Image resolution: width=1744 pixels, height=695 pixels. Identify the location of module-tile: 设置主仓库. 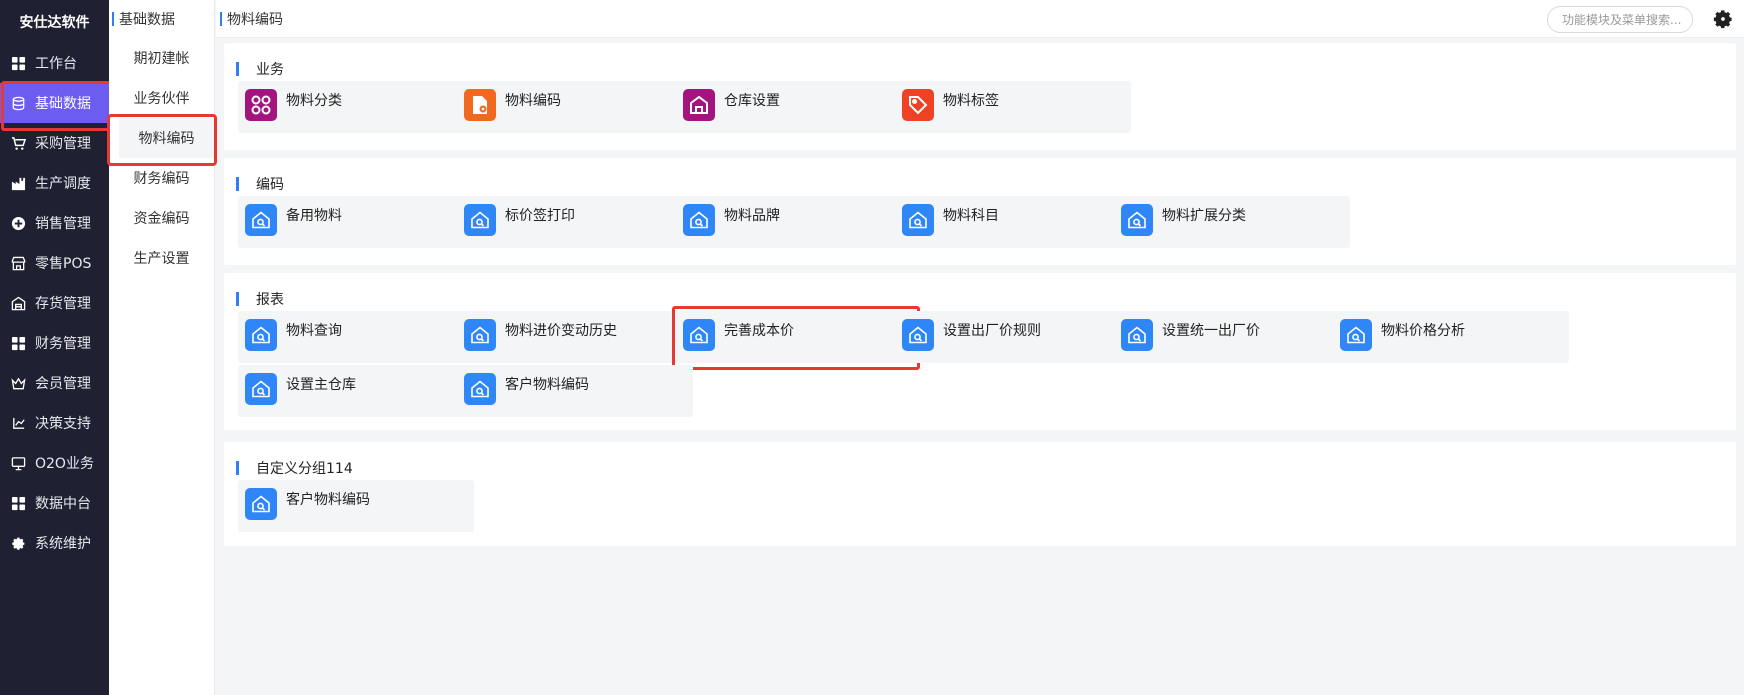
(356, 391).